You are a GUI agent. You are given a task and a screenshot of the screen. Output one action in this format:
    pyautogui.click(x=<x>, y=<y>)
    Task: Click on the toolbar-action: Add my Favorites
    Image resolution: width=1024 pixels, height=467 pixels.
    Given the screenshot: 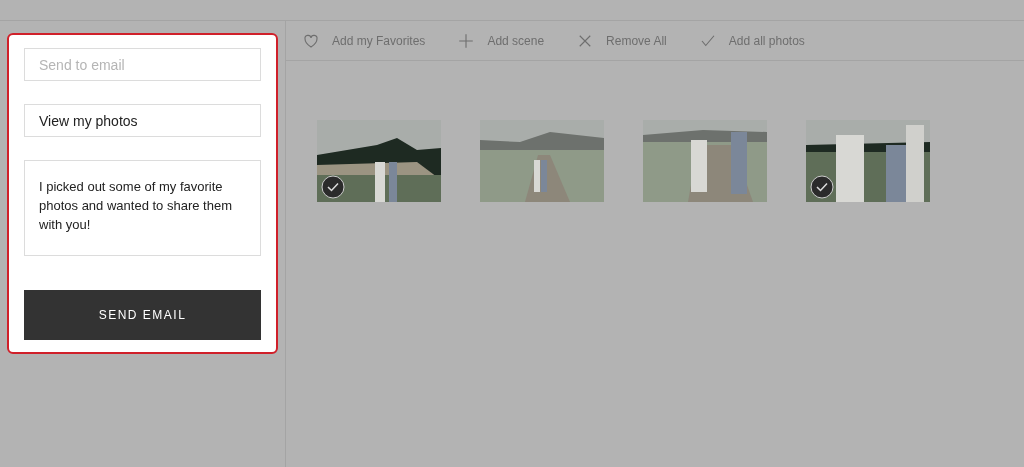 What is the action you would take?
    pyautogui.click(x=379, y=40)
    